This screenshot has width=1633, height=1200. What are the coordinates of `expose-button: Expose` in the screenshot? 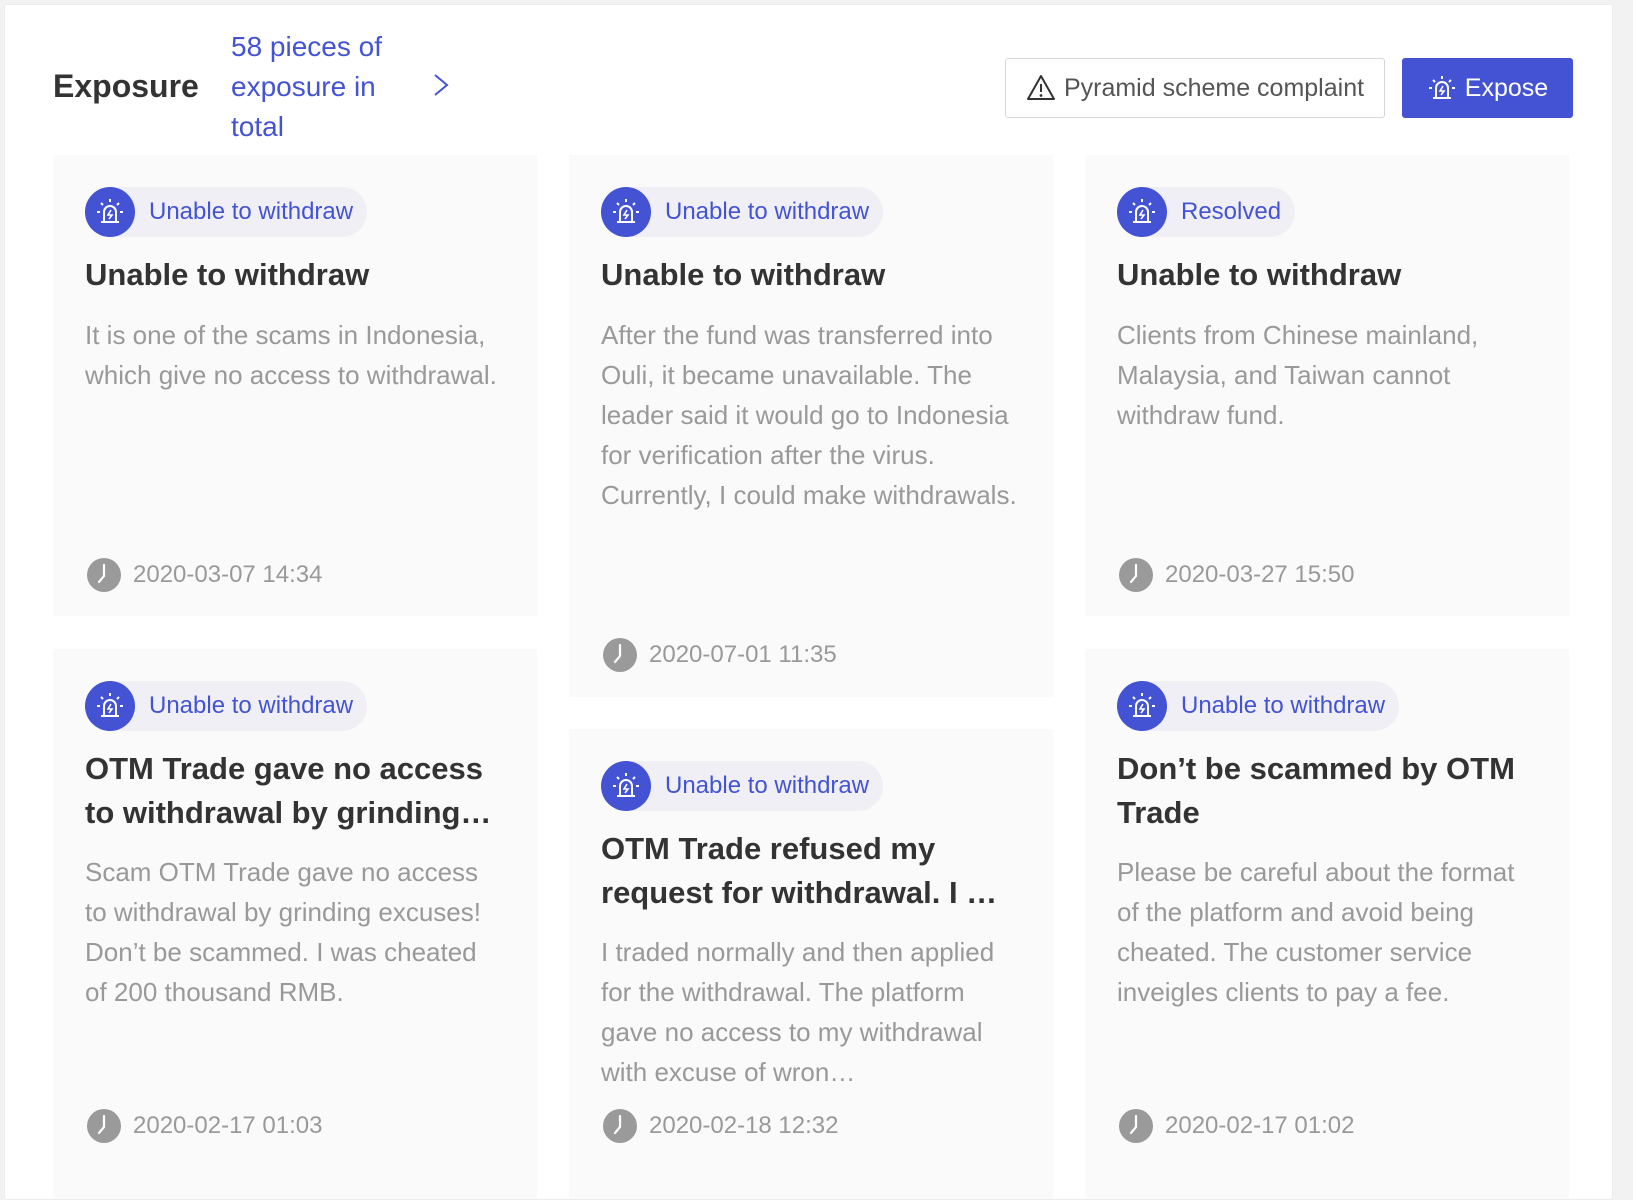 It's located at (1487, 88).